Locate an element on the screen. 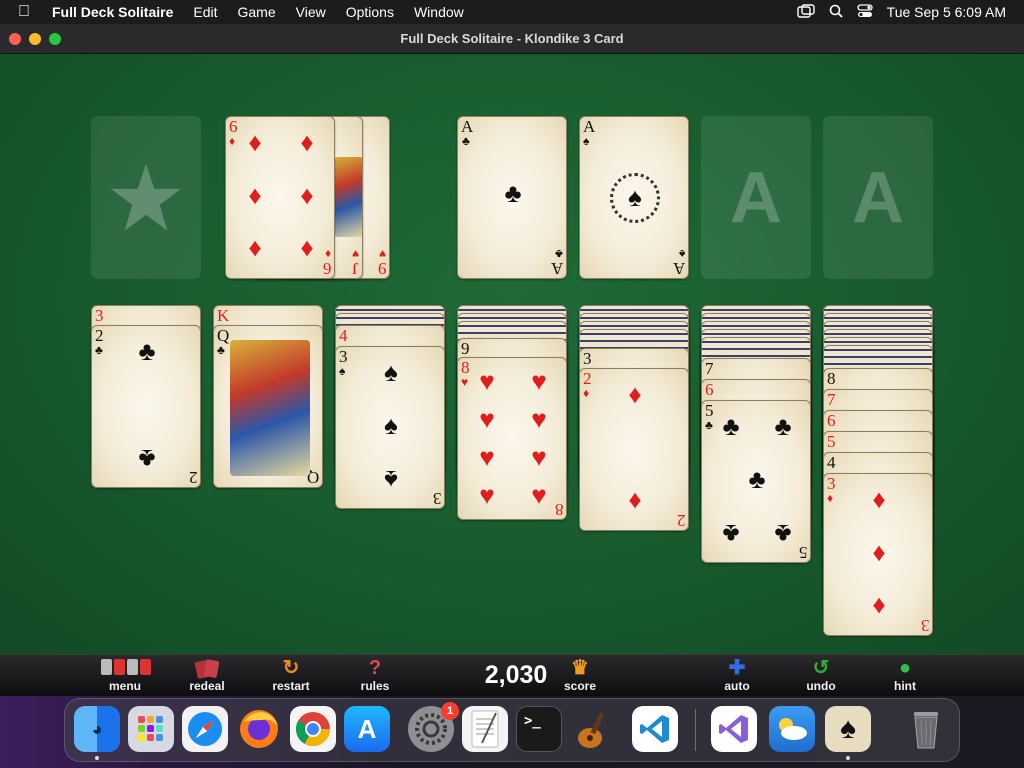 The width and height of the screenshot is (1024, 768). control-center-icon is located at coordinates (865, 12).